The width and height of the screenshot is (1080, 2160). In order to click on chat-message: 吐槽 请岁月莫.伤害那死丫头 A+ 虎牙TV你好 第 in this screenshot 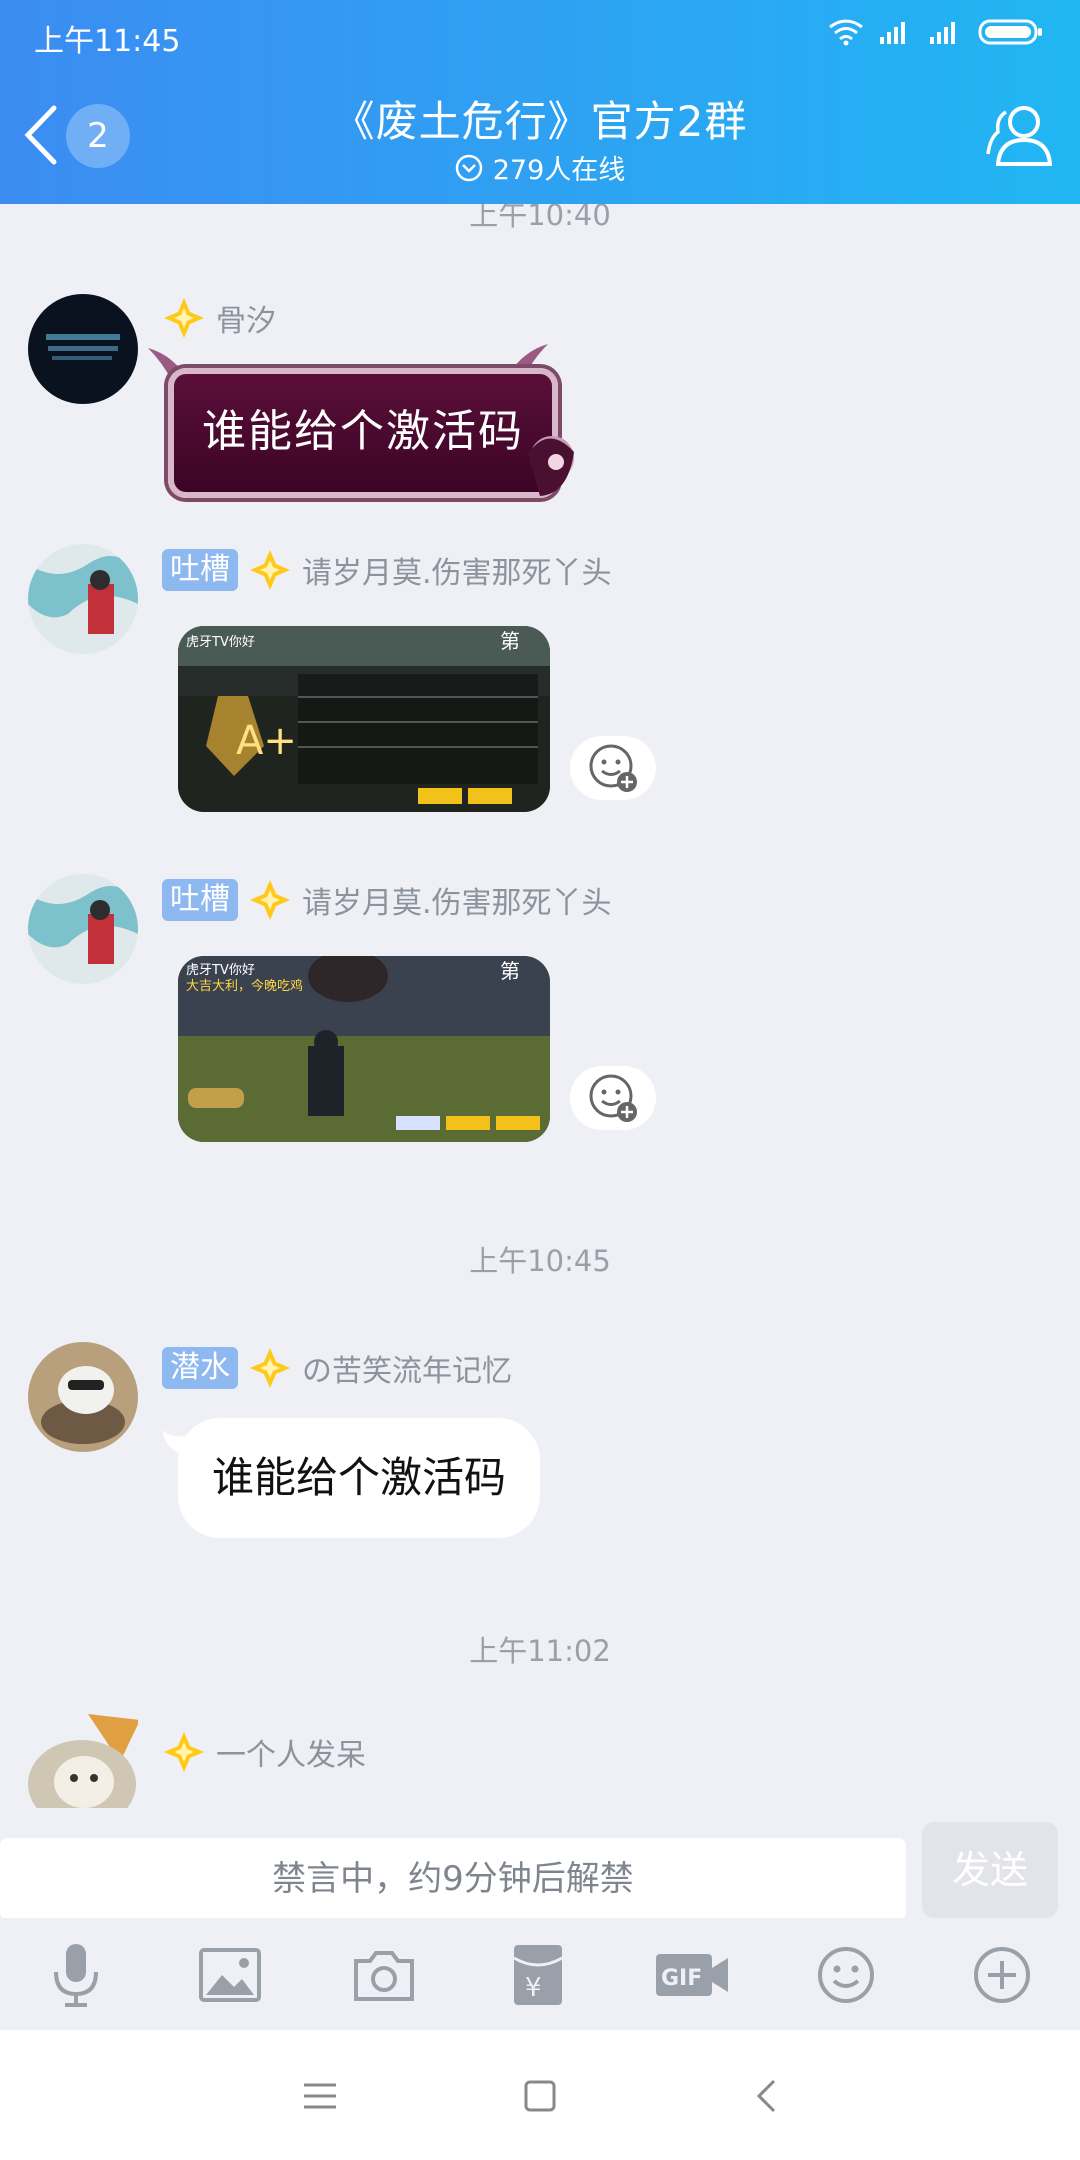, I will do `click(540, 679)`.